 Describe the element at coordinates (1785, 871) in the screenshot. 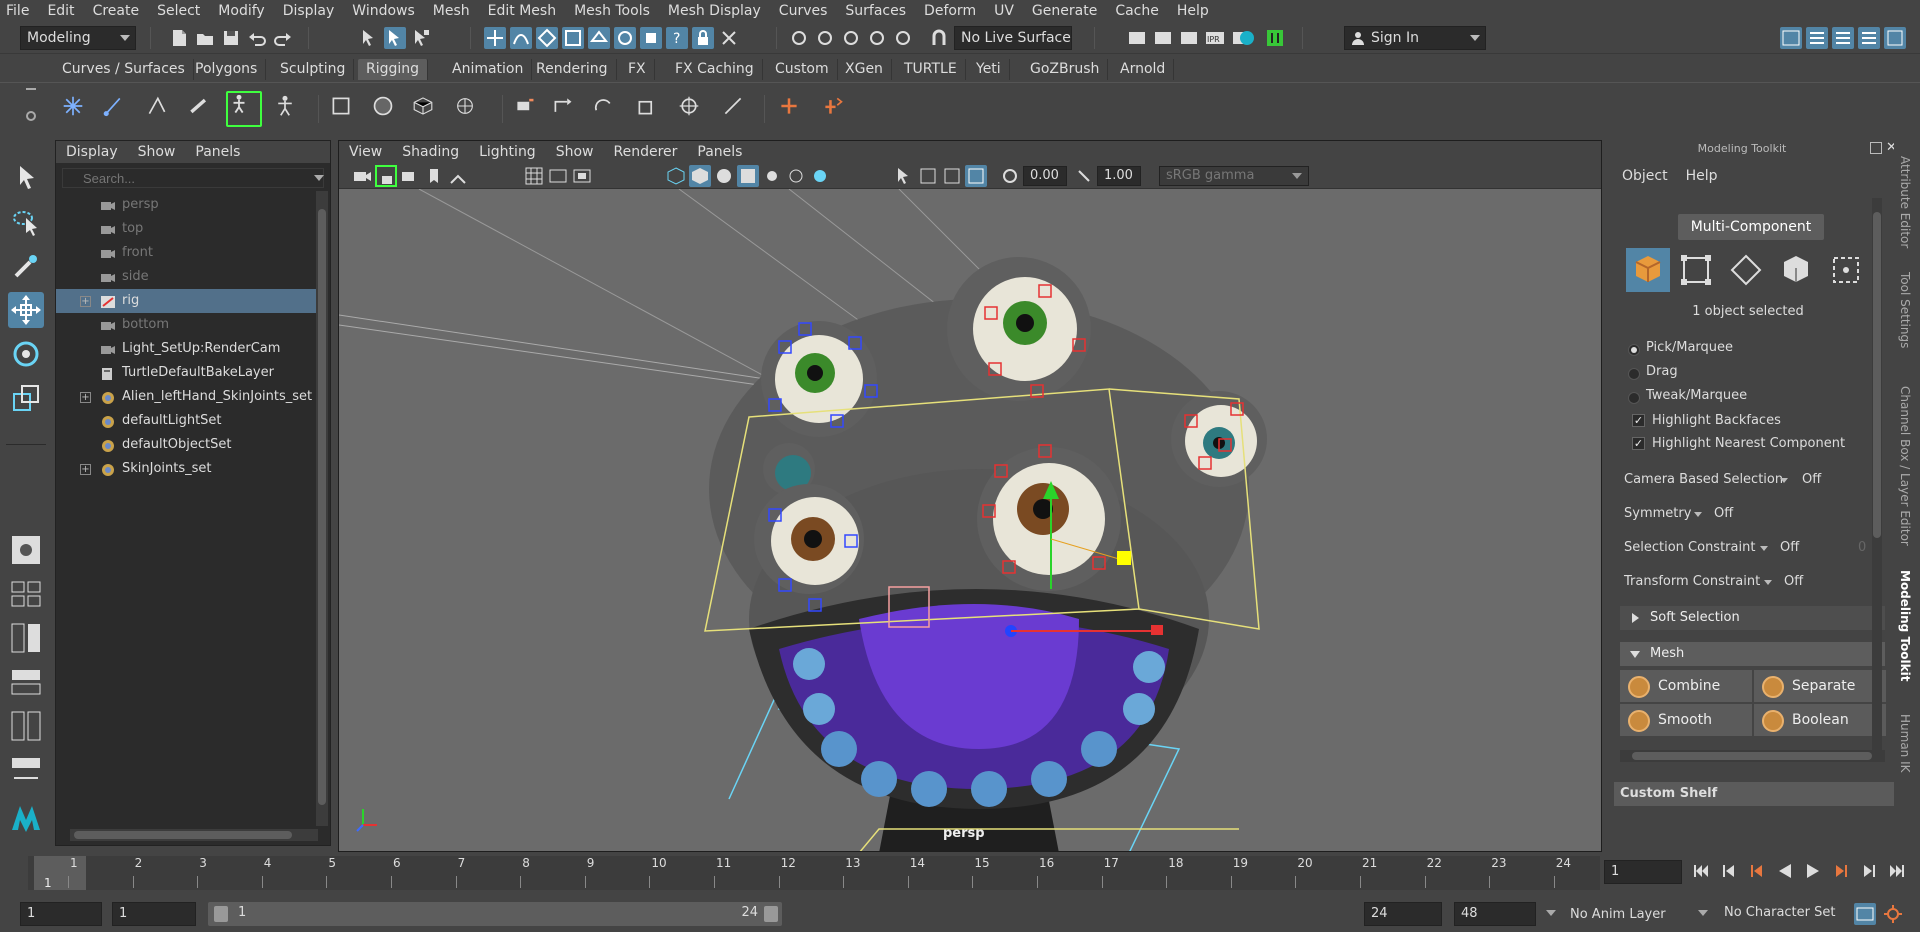

I see `play-backward-icon` at that location.